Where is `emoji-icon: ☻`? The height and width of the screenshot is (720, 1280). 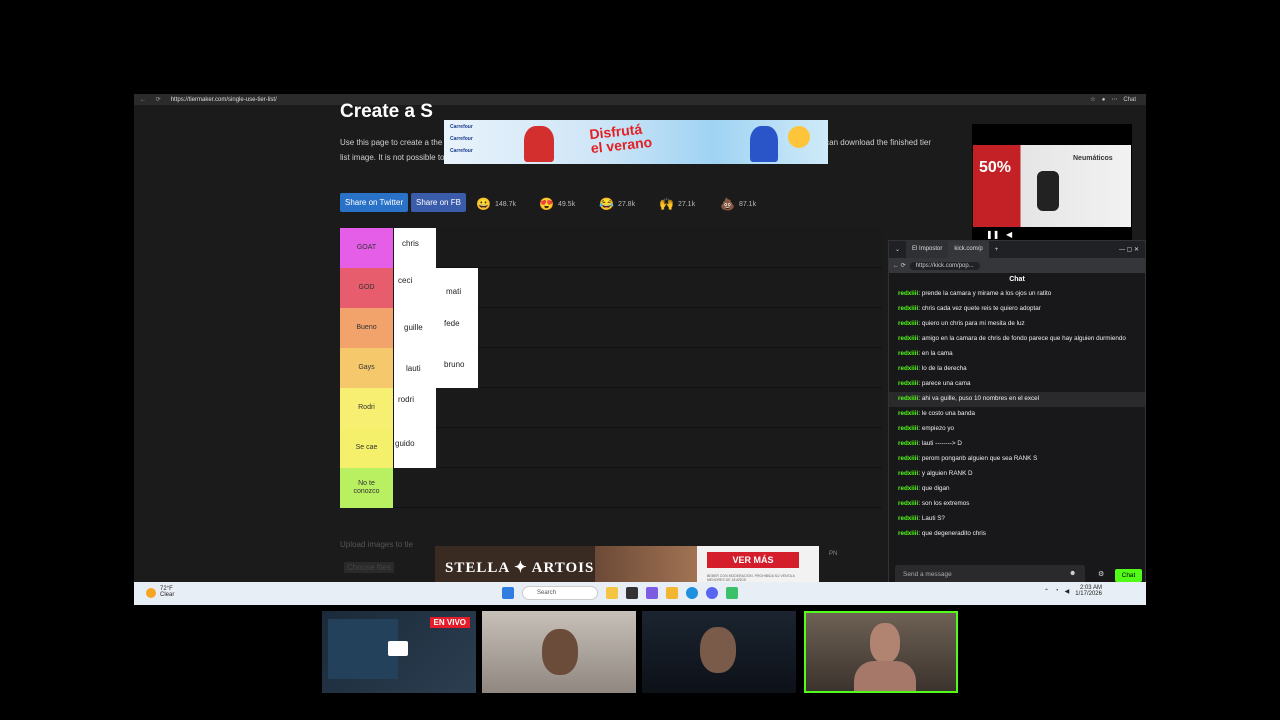
emoji-icon: ☻ is located at coordinates (1072, 573).